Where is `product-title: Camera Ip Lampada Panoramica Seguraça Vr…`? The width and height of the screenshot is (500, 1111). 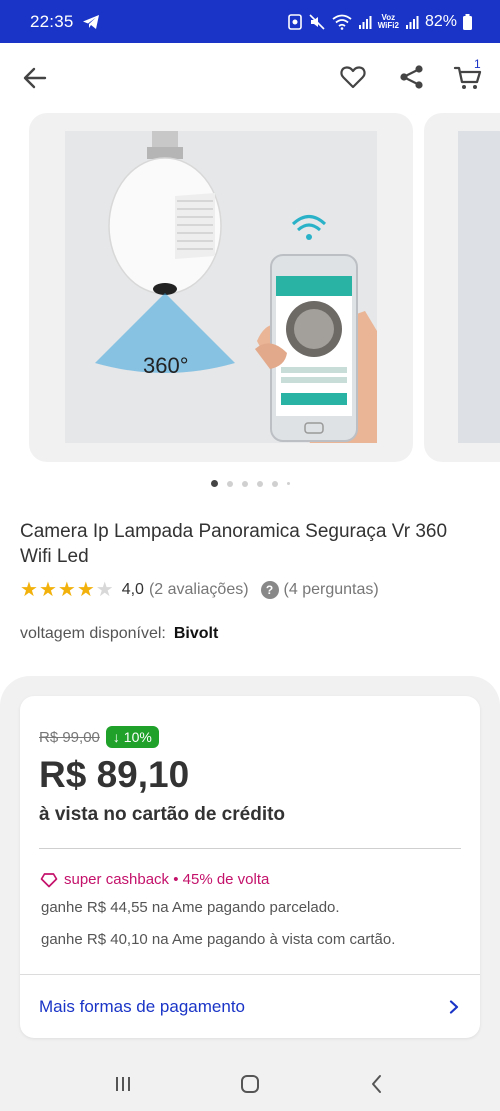
product-title: Camera Ip Lampada Panoramica Seguraça Vr… is located at coordinates (234, 544).